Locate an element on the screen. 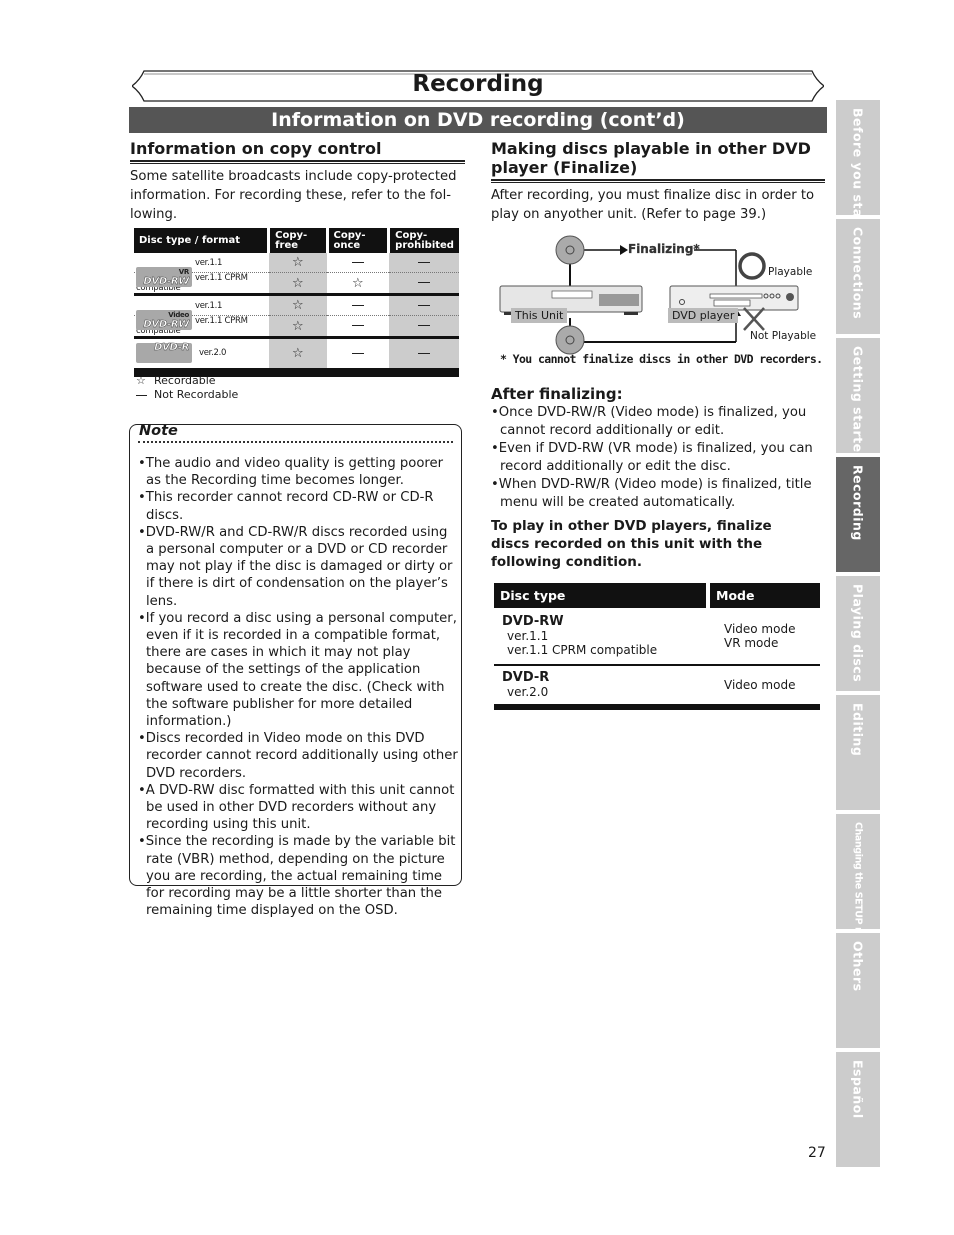 Image resolution: width=954 pixels, height=1235 pixels. table-header-row: Disc type Mode is located at coordinates (657, 595).